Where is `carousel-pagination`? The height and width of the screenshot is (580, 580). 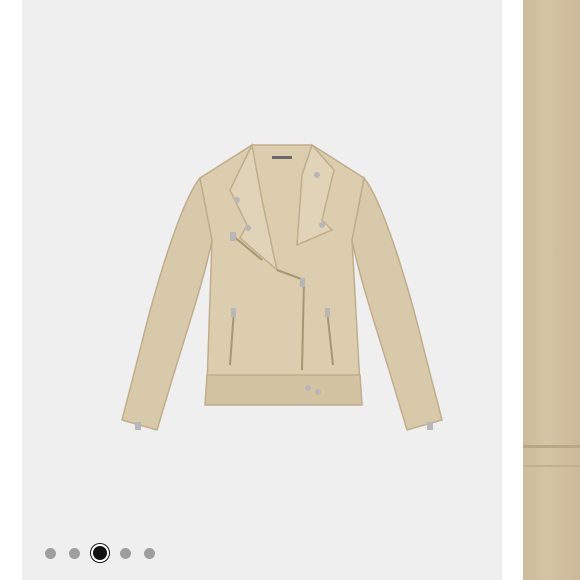
carousel-pagination is located at coordinates (100, 553).